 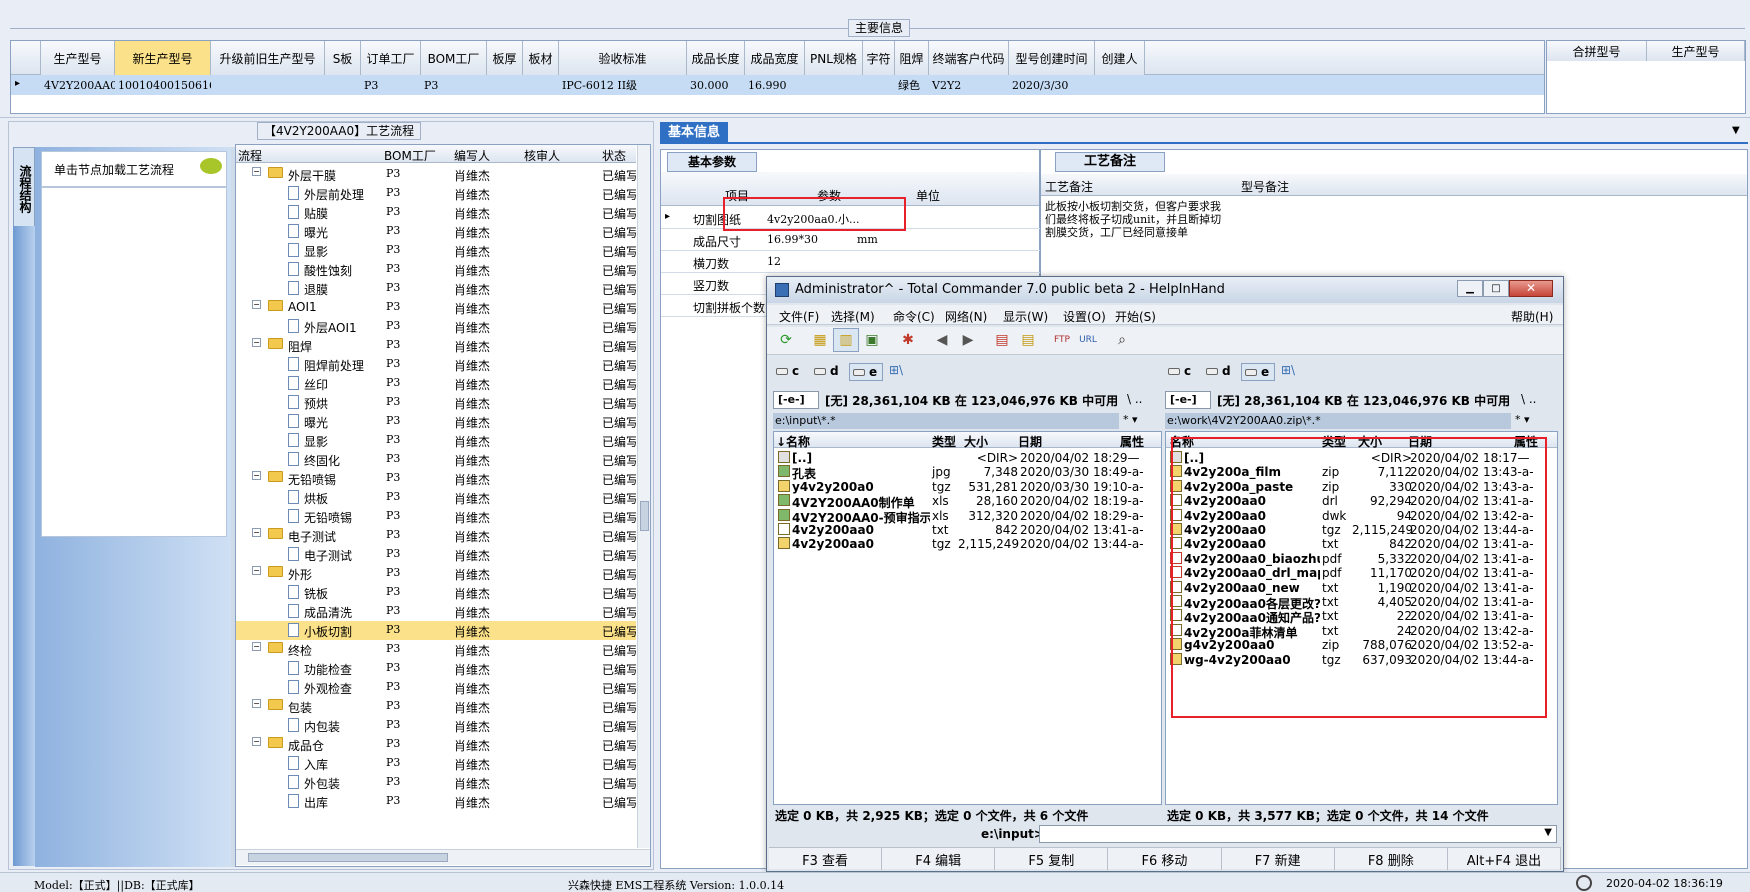 What do you see at coordinates (410, 155) in the screenshot?
I see `flow-col-1: BOM工厂` at bounding box center [410, 155].